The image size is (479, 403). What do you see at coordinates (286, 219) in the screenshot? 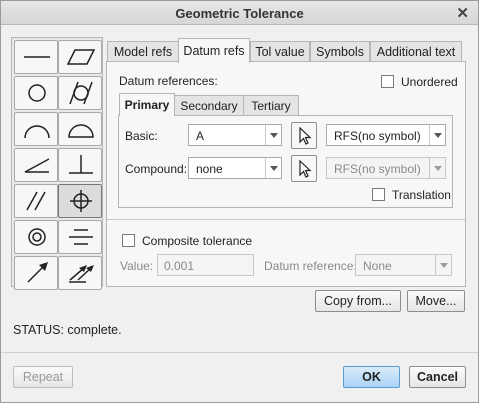
I see `divider` at bounding box center [286, 219].